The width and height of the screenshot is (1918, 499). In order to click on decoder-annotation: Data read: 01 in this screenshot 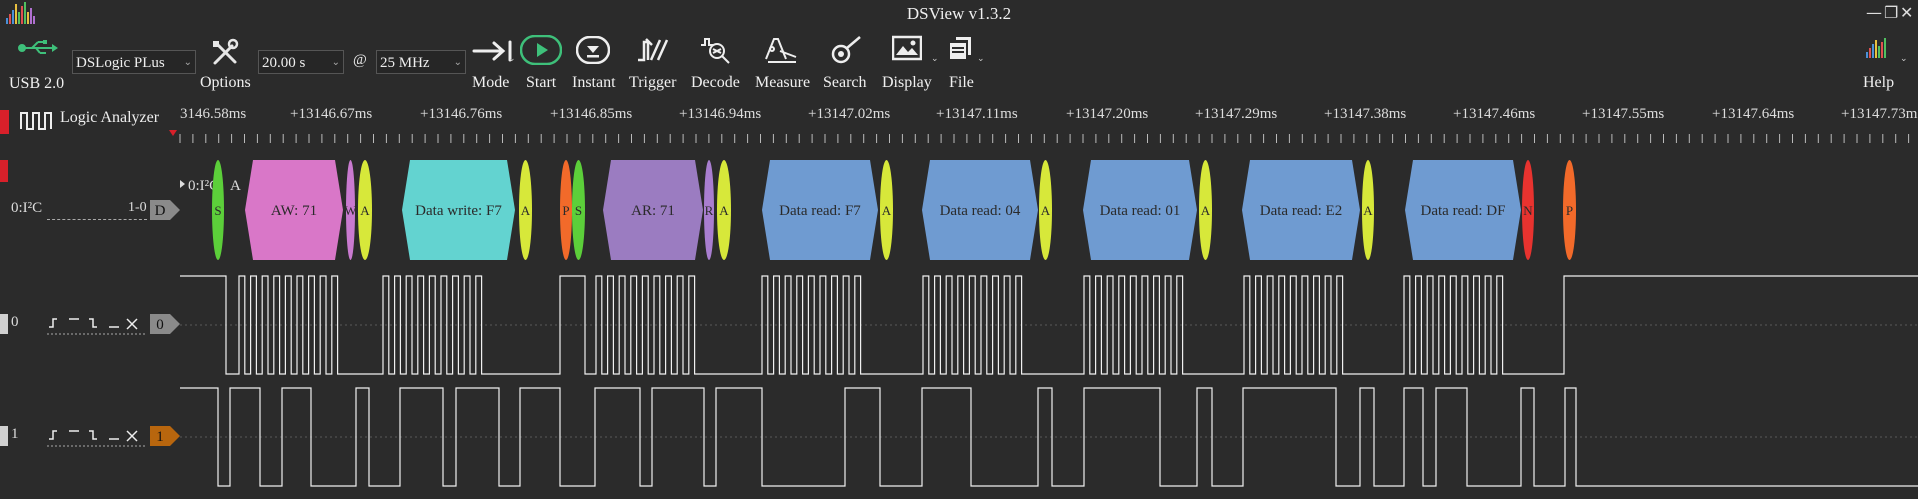, I will do `click(1140, 210)`.